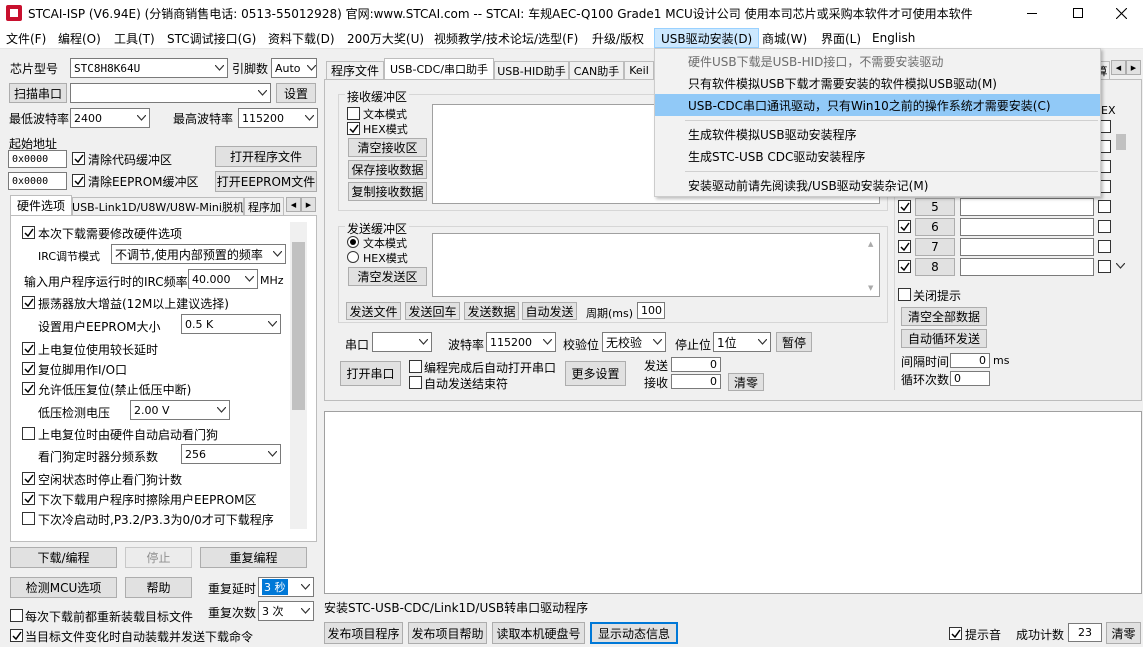 The image size is (1143, 647). I want to click on multi-row-send-7: 7, so click(935, 247).